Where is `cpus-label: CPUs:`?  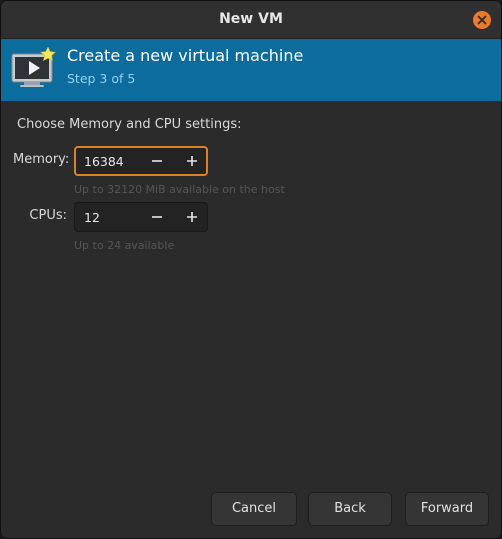
cpus-label: CPUs: is located at coordinates (48, 215).